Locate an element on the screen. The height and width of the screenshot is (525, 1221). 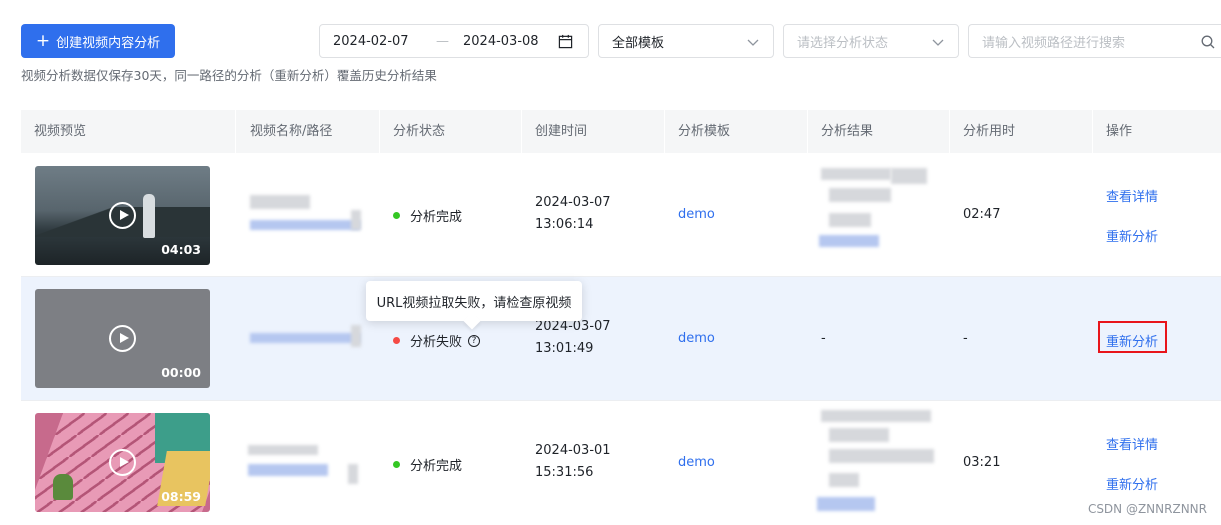
error-tooltip: URL视频拉取失败，请检查原视频 is located at coordinates (474, 301).